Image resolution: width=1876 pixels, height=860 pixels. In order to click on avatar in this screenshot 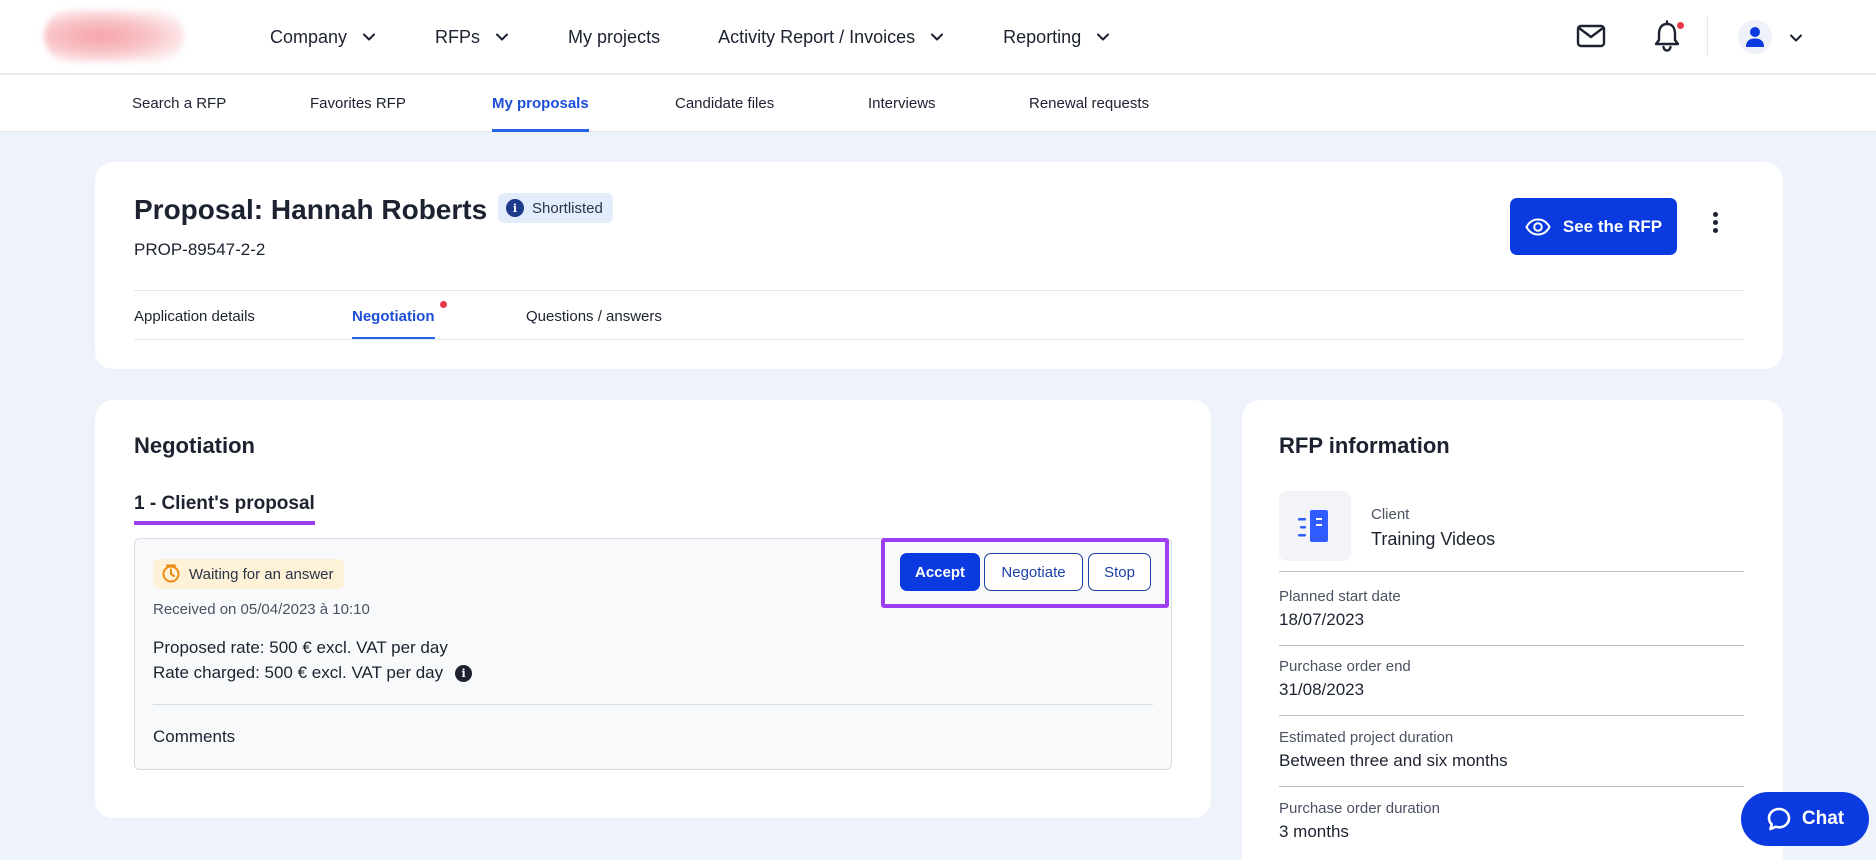, I will do `click(1755, 37)`.